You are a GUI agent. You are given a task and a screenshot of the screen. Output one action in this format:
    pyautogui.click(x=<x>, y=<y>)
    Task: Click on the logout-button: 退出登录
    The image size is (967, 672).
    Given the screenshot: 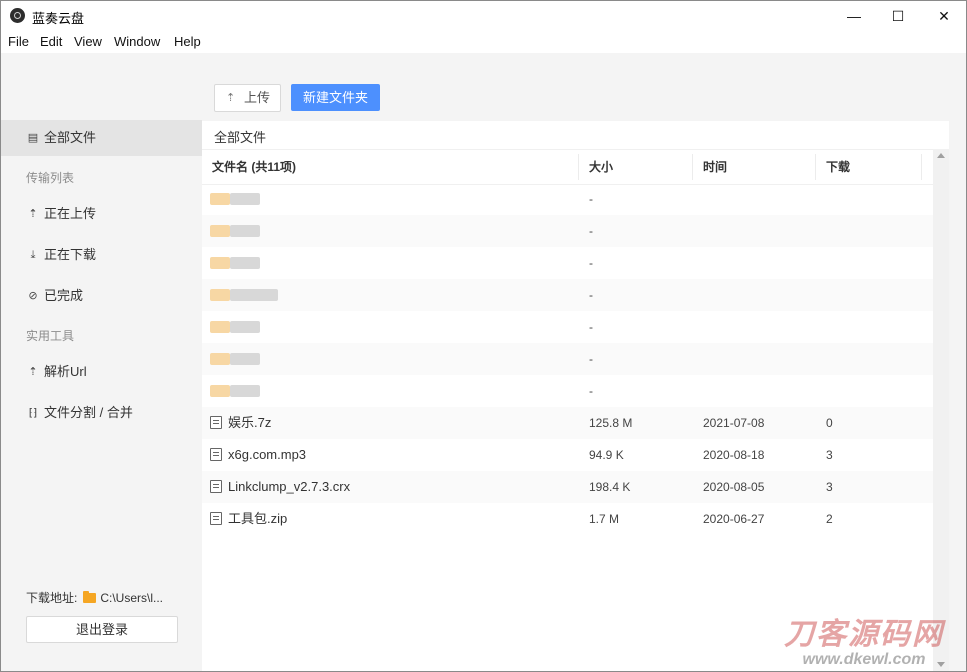 What is the action you would take?
    pyautogui.click(x=102, y=629)
    